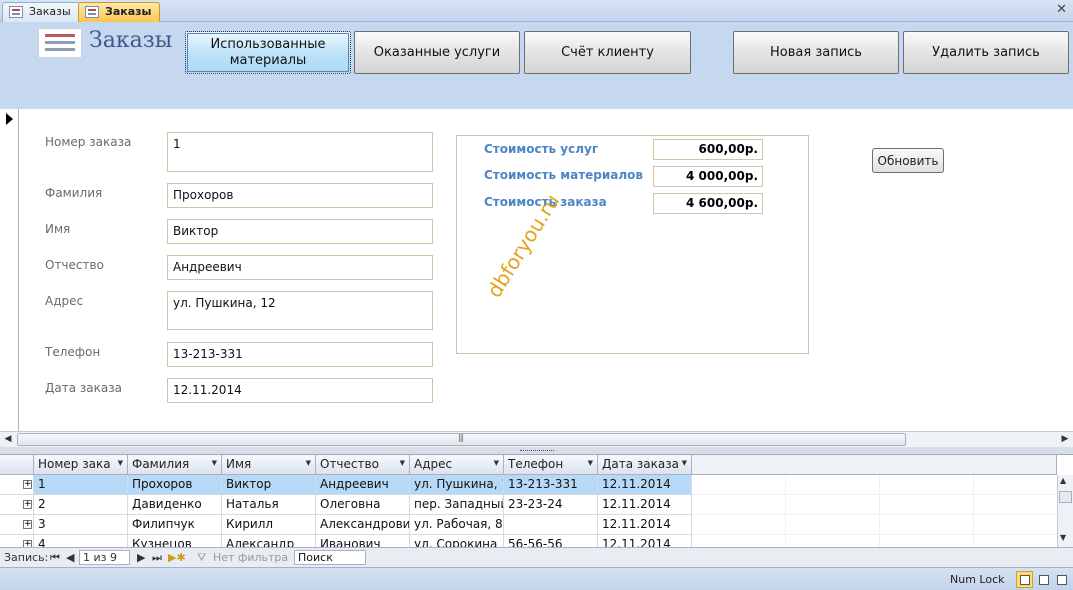 The height and width of the screenshot is (590, 1073). Describe the element at coordinates (457, 485) in the screenshot. I see `cell-address: ул. Пушкина, 1` at that location.